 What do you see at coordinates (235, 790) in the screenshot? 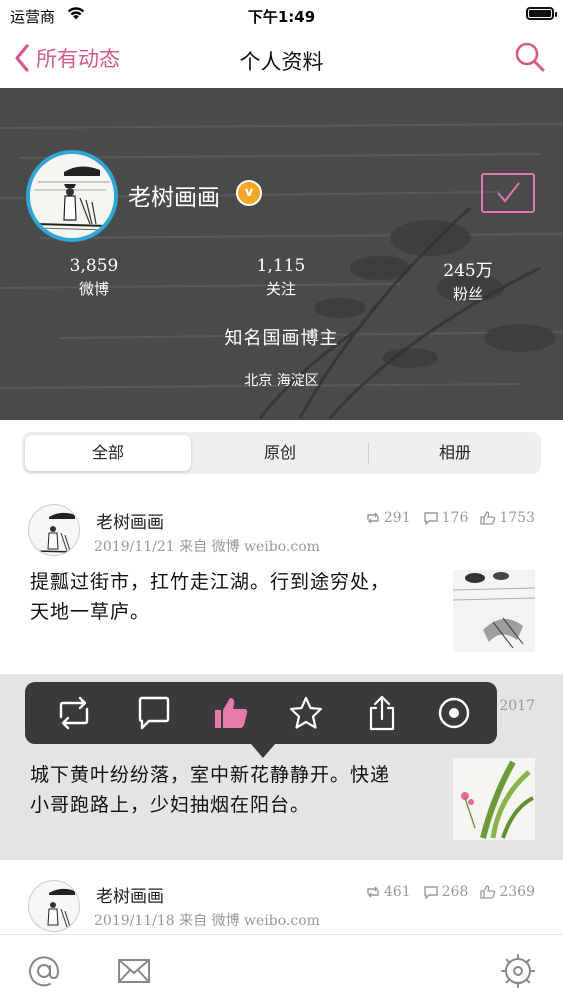
I see `post-text: 城下黄叶纷纷落，室中新花静静开。快递 小哥跑路上，少妇抽烟在阳台。` at bounding box center [235, 790].